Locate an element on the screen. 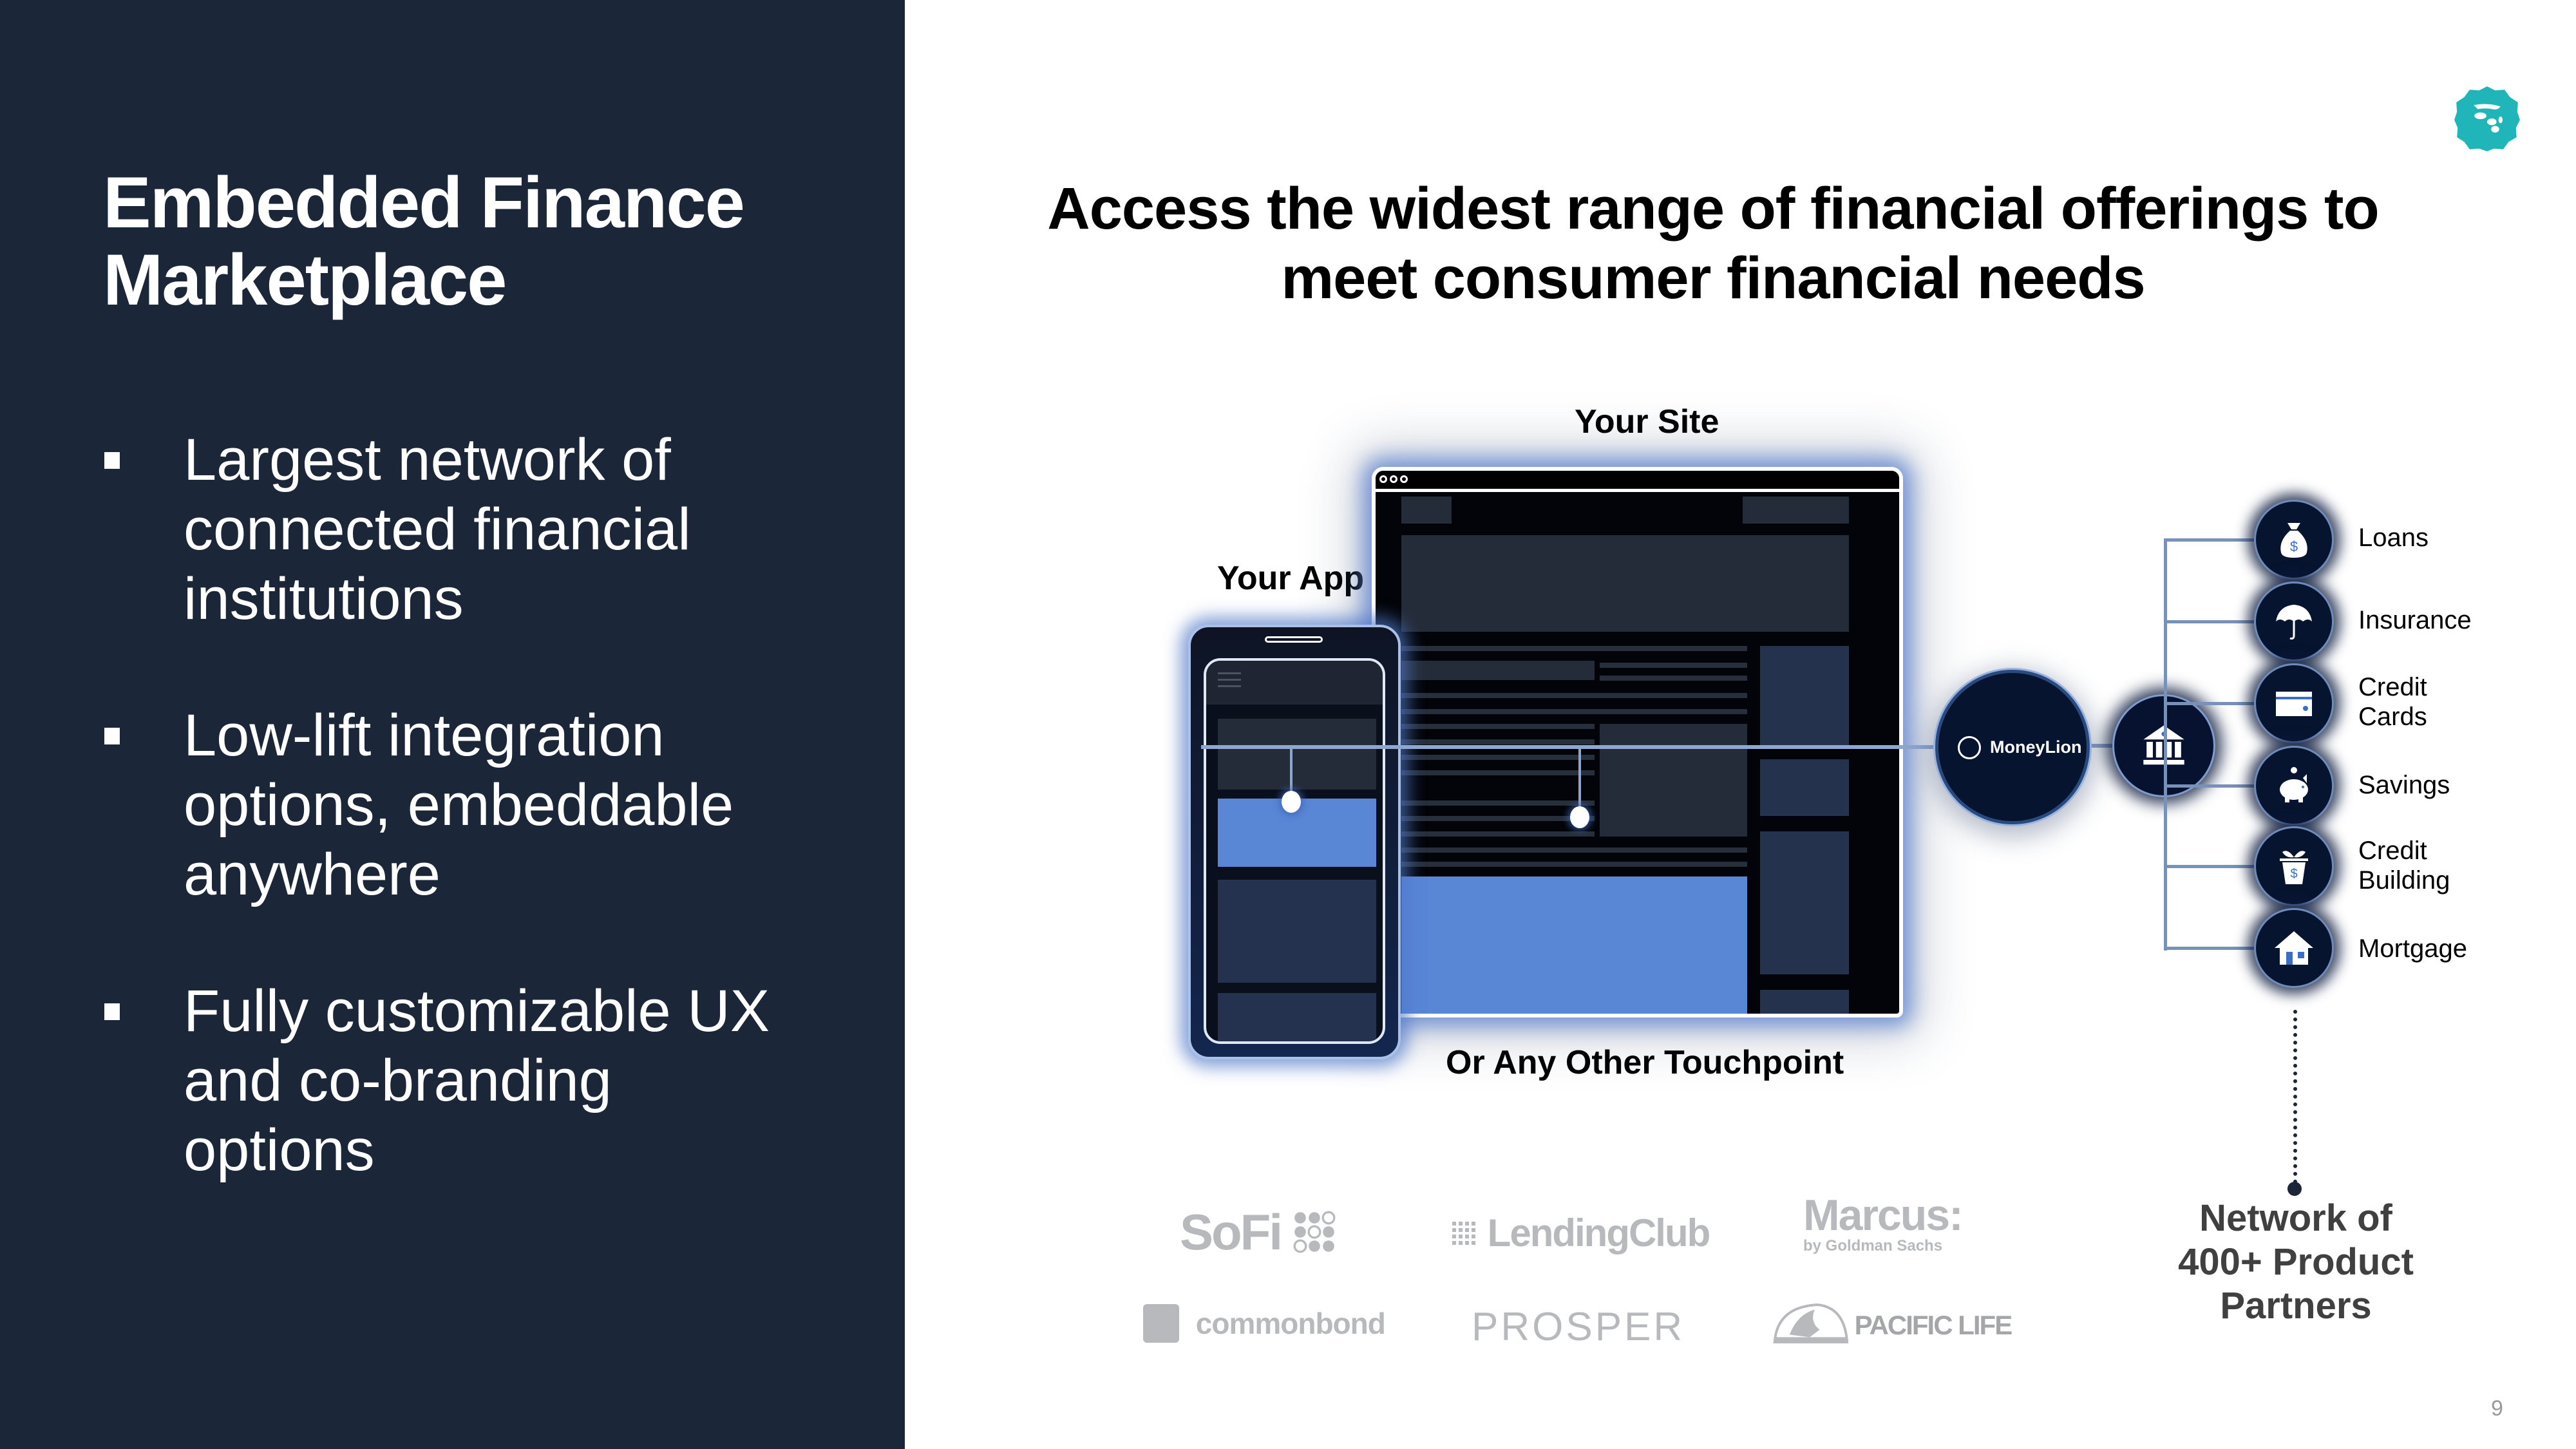 Image resolution: width=2576 pixels, height=1449 pixels. network-callout-line: 400+ Product is located at coordinates (2296, 1262).